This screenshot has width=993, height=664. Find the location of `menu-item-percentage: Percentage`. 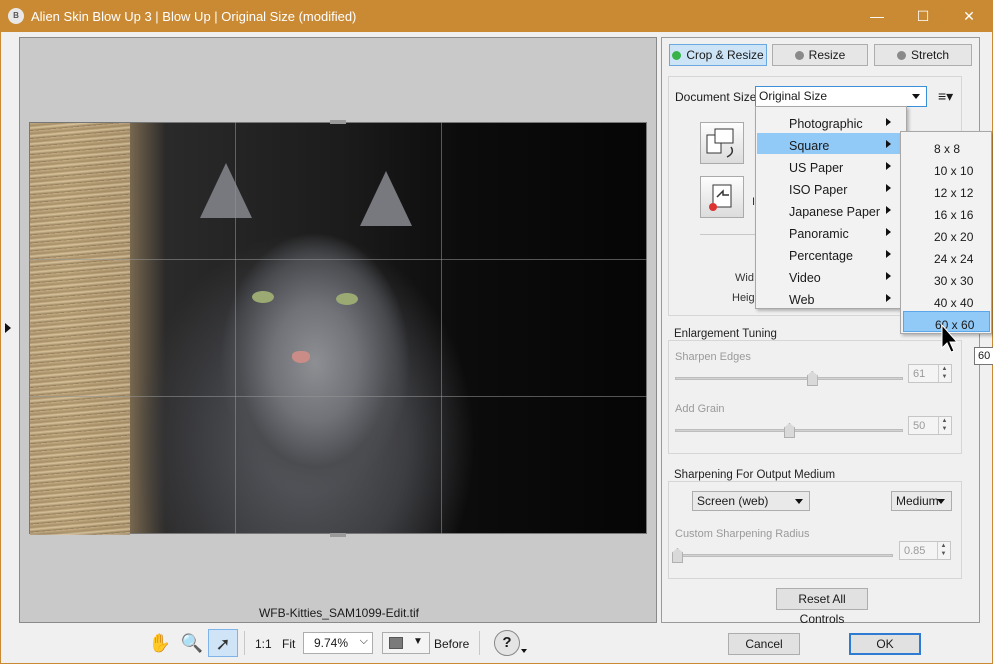

menu-item-percentage: Percentage is located at coordinates (831, 253).